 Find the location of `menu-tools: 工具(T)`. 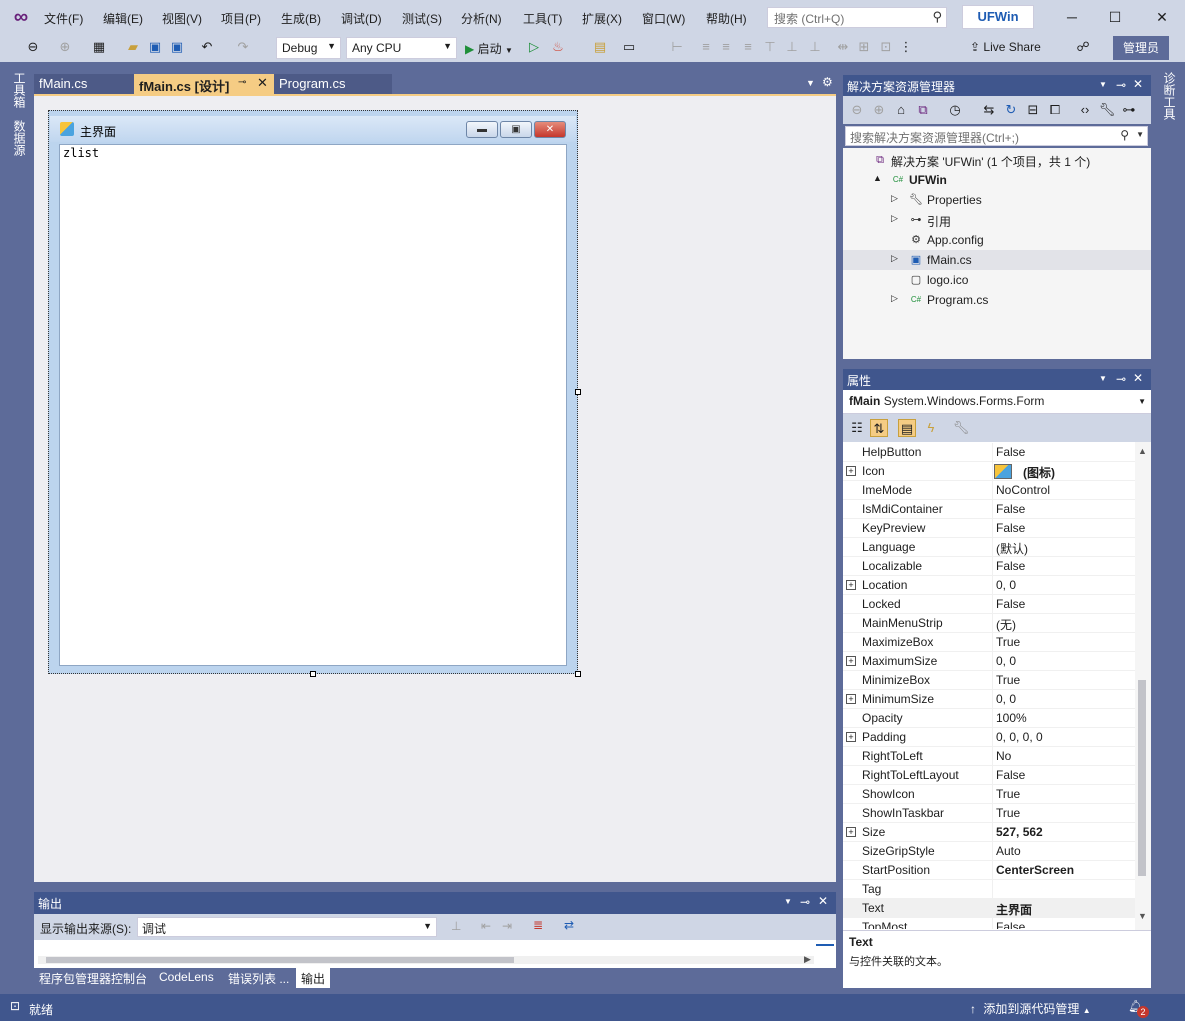

menu-tools: 工具(T) is located at coordinates (542, 18).